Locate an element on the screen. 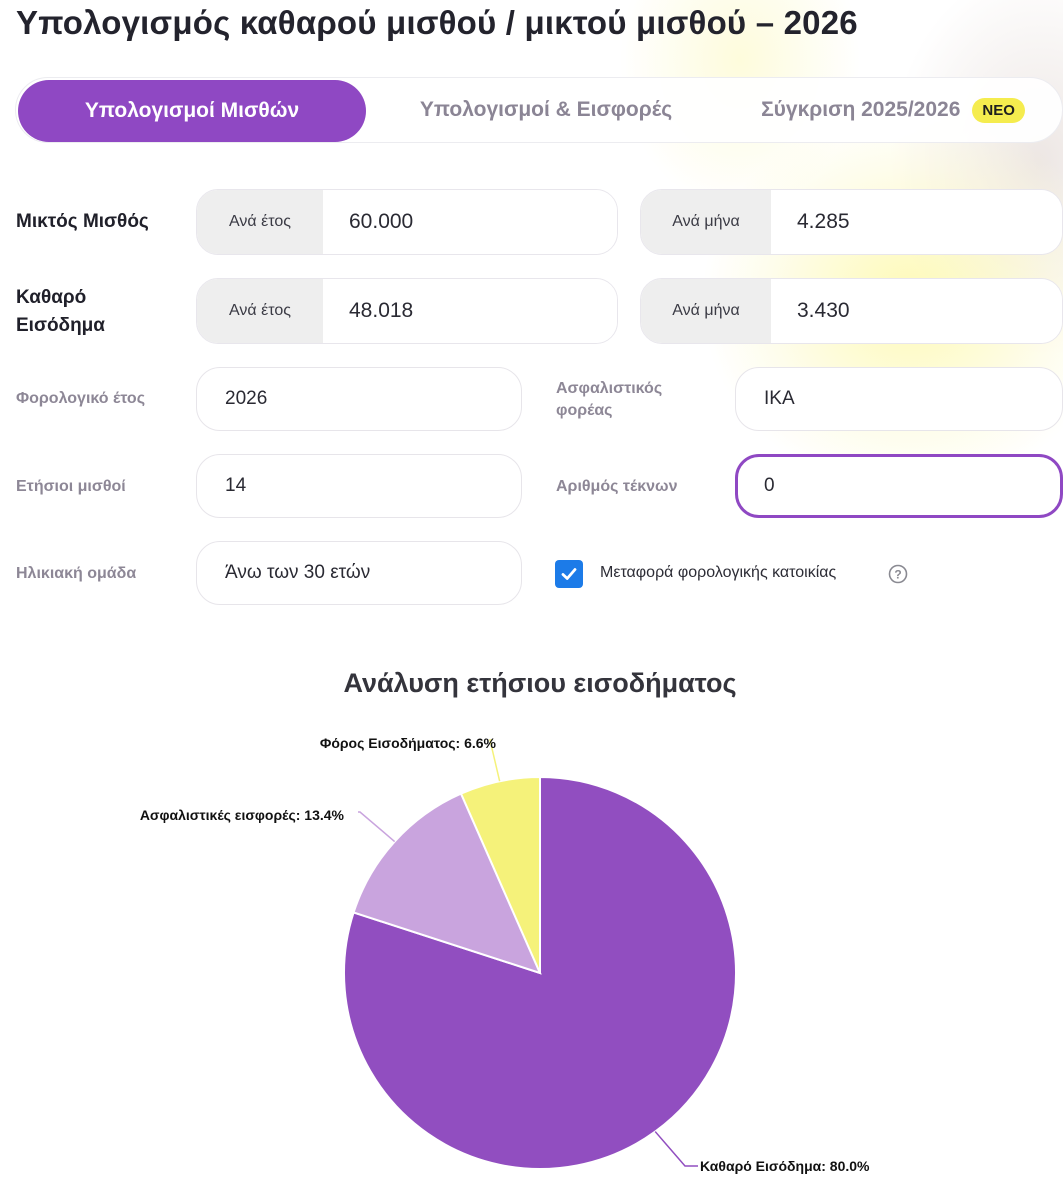  annual-salaries-select: 14 is located at coordinates (359, 486).